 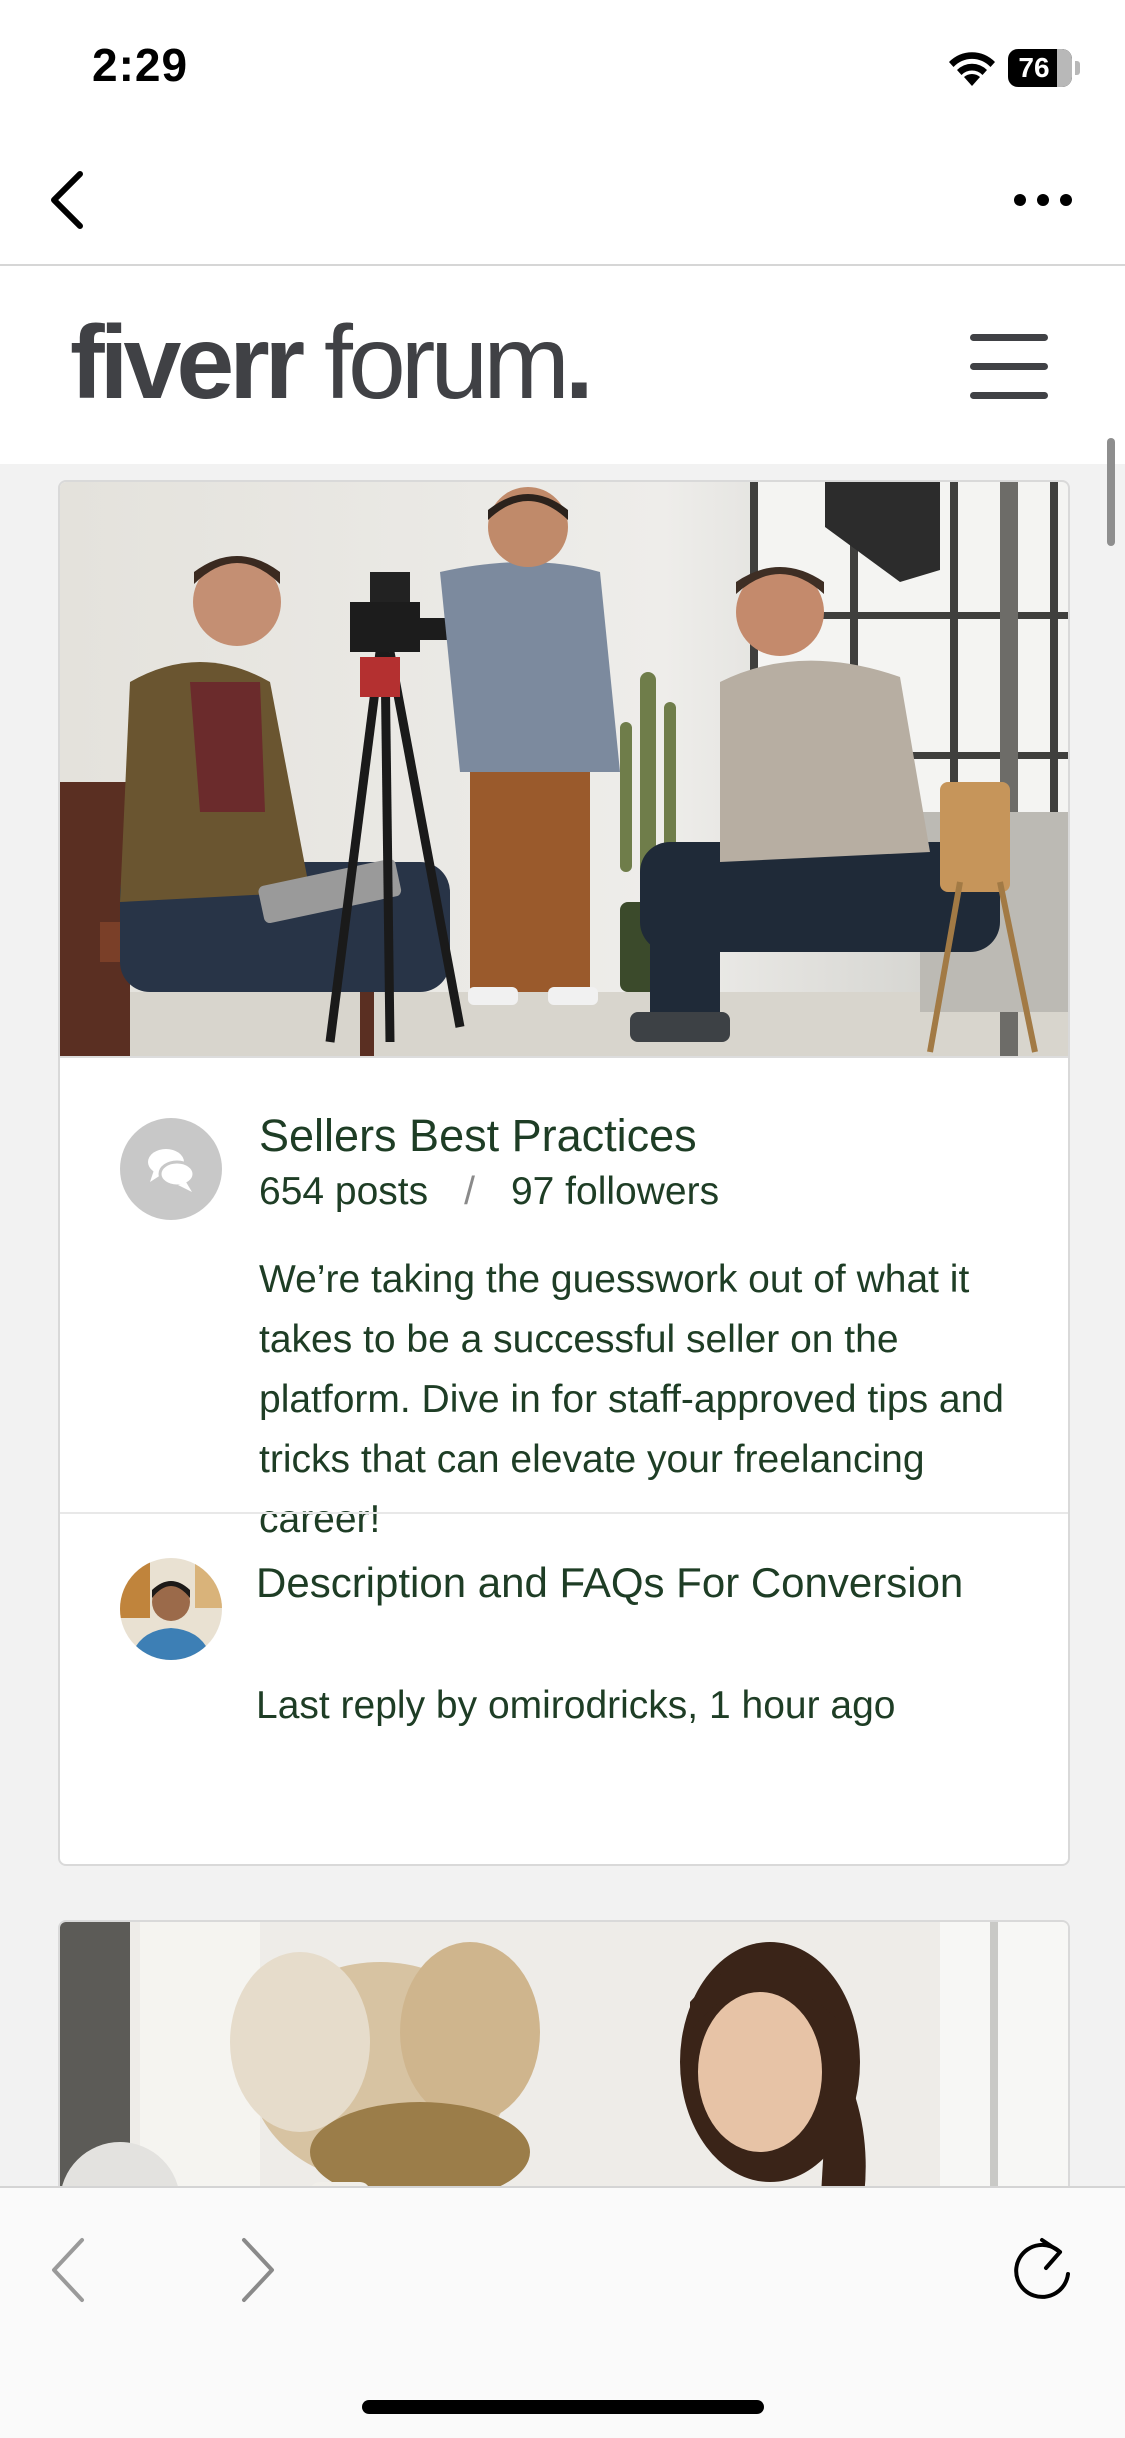 I want to click on browser-forward-button, so click(x=256, y=2270).